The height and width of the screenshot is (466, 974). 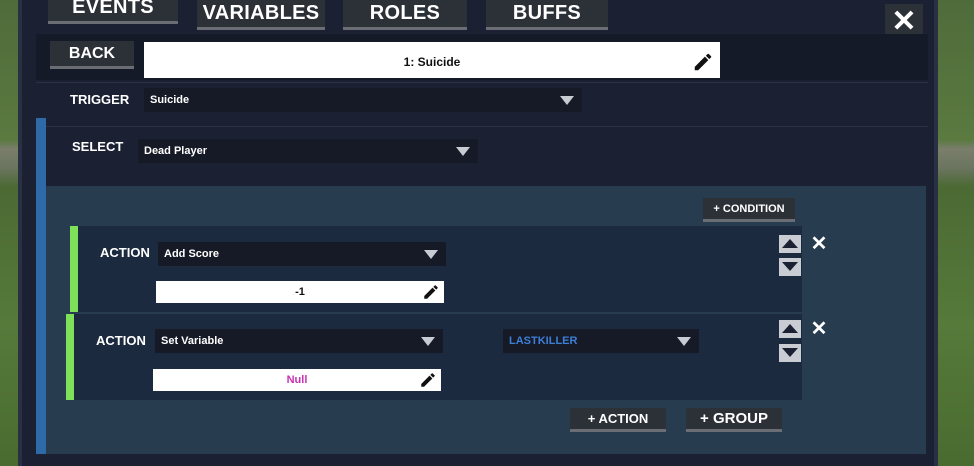 I want to click on action-1-type: Add Score, so click(x=192, y=254).